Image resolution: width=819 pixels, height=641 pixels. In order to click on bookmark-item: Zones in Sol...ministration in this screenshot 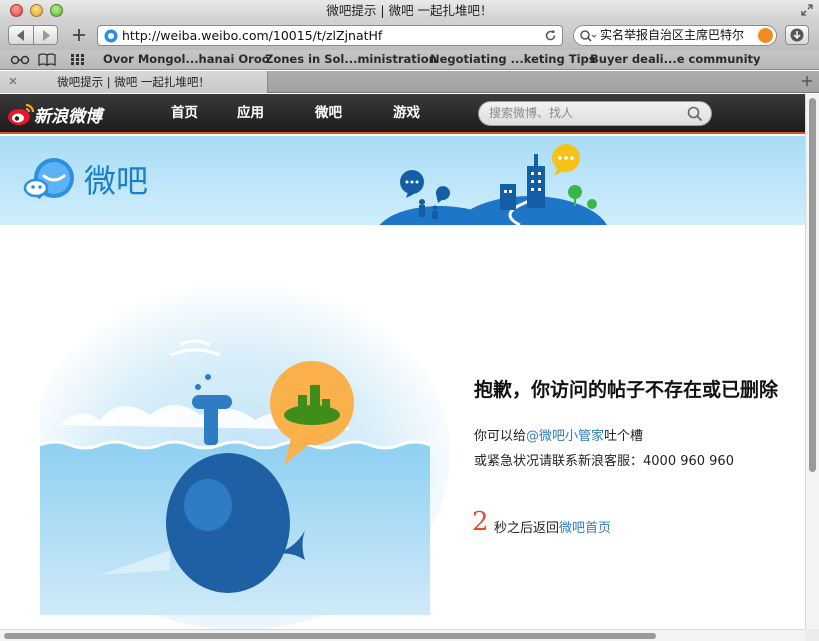, I will do `click(351, 59)`.